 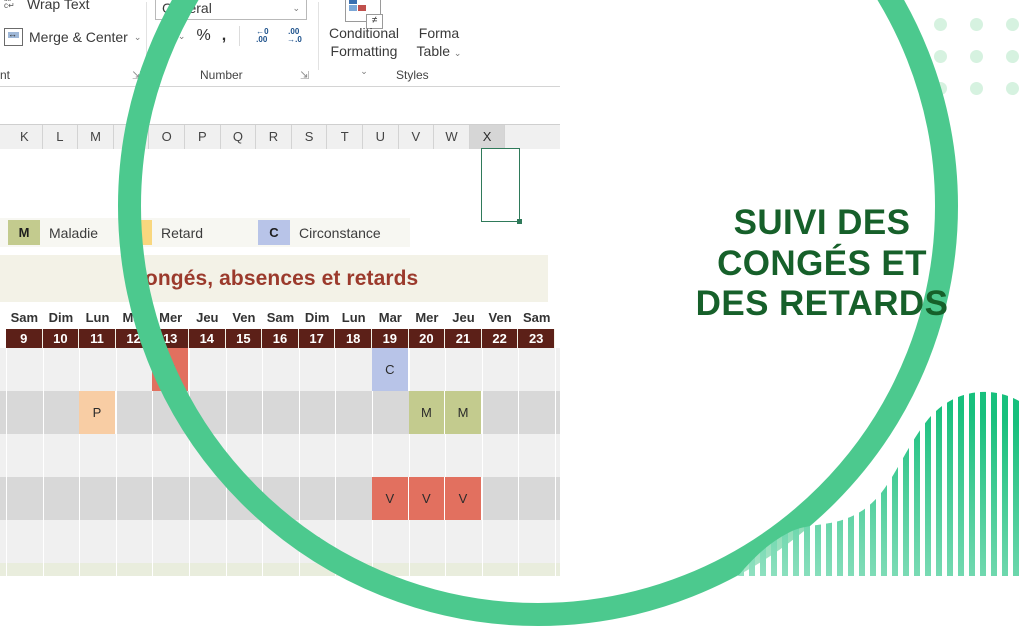 What do you see at coordinates (61, 338) in the screenshot?
I see `planner-date-label: 10` at bounding box center [61, 338].